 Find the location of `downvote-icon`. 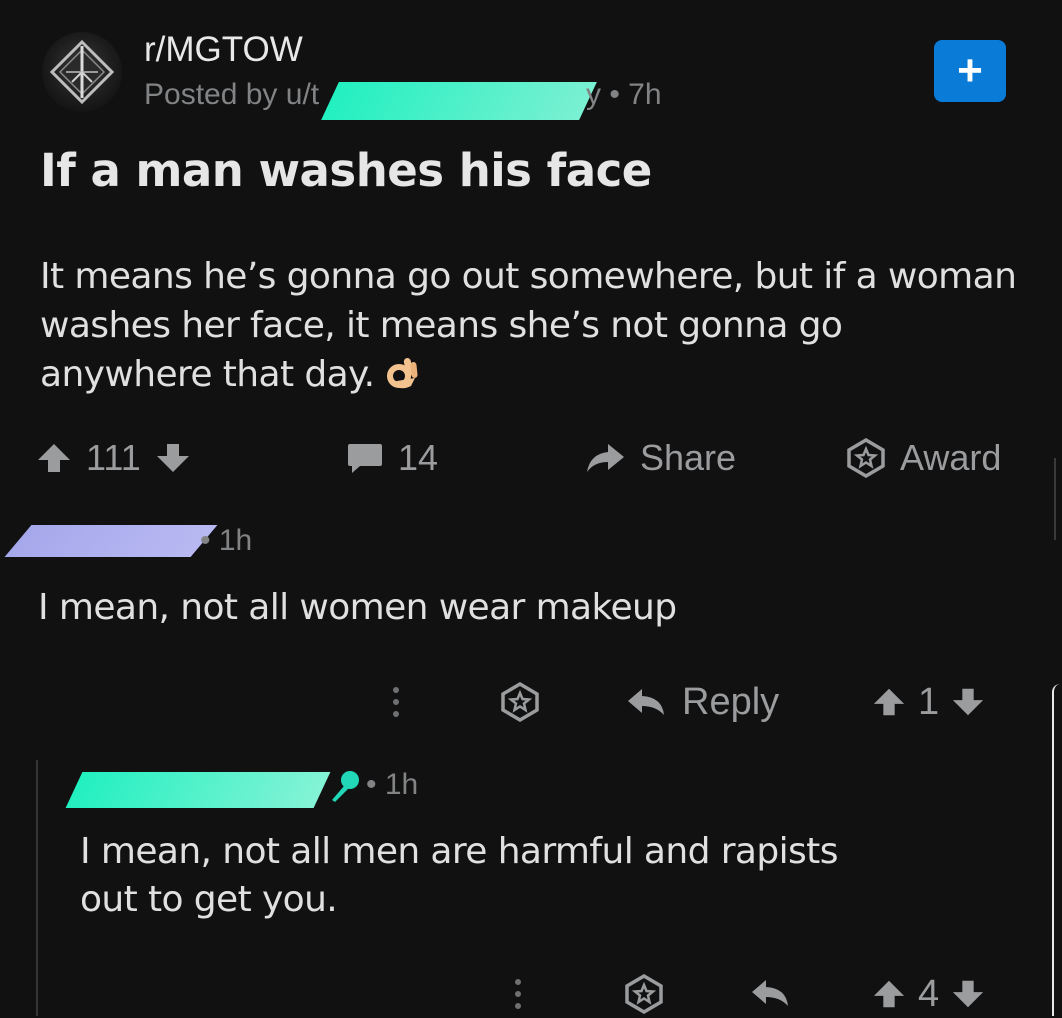

downvote-icon is located at coordinates (173, 458).